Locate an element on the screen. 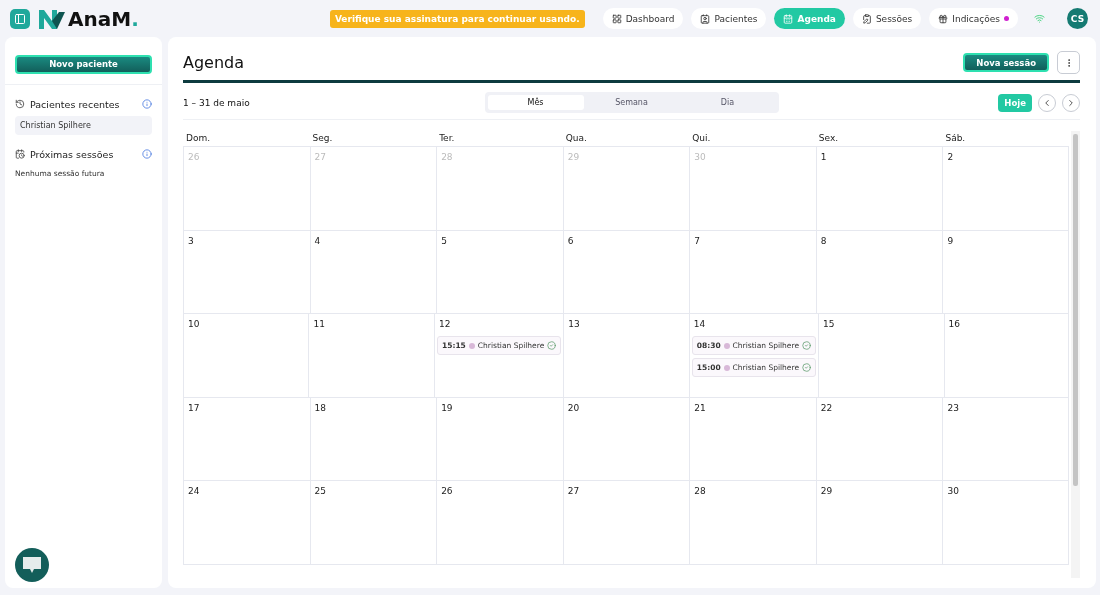  grid-icon is located at coordinates (616, 18).